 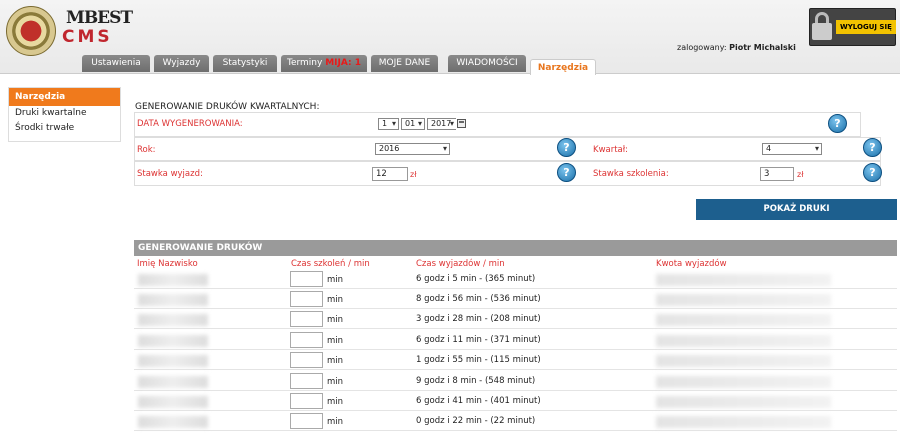 What do you see at coordinates (796, 209) in the screenshot?
I see `show-prints-button: POKAŻ DRUKI` at bounding box center [796, 209].